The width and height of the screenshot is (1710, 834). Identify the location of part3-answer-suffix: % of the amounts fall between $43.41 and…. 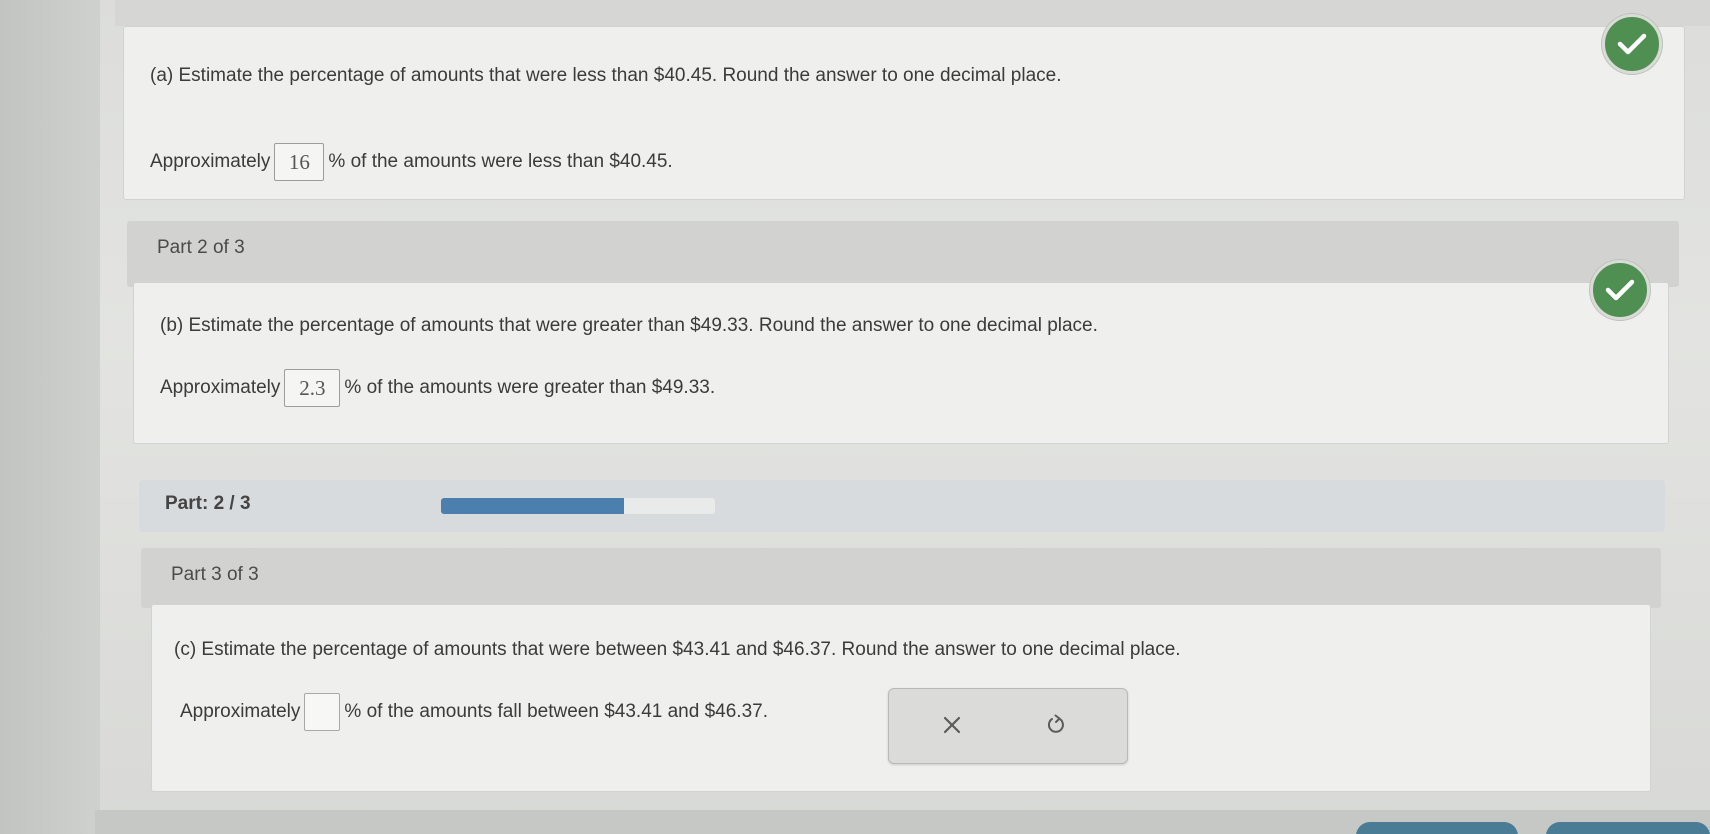
(556, 711).